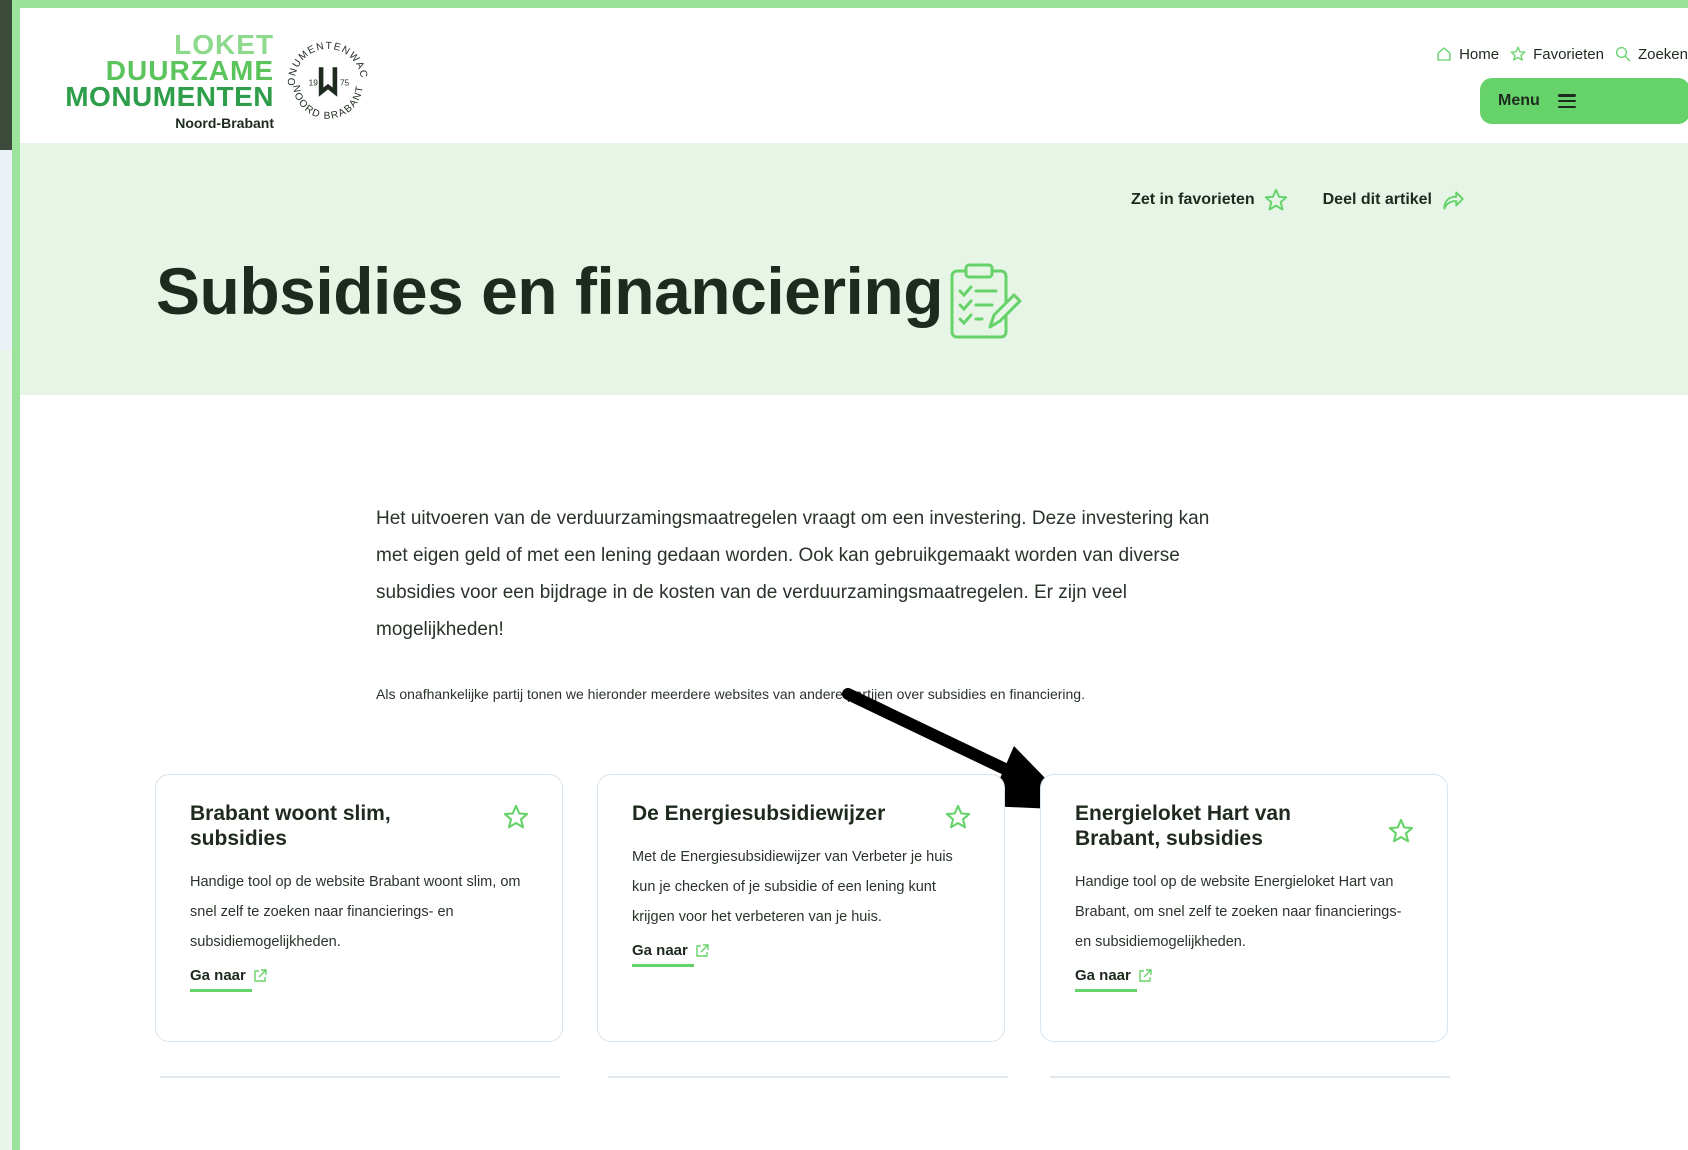  I want to click on nav-favorites-label: Favorieten, so click(1568, 54).